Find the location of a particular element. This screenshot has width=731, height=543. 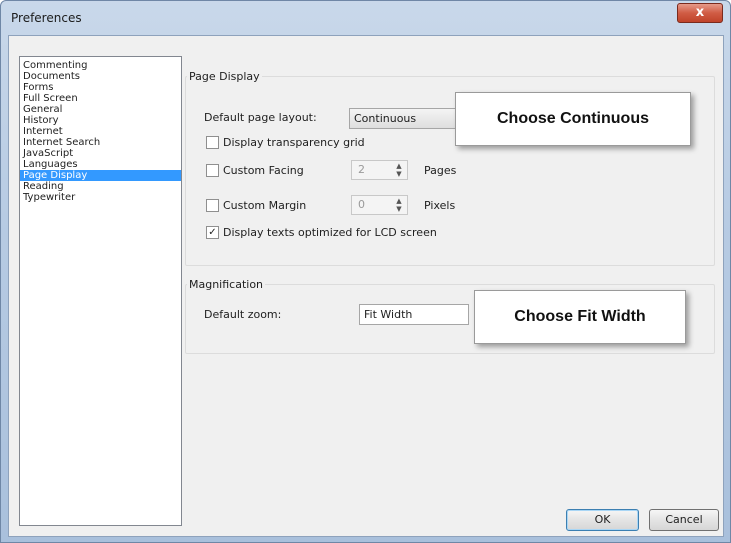

category-item-page-display: Page Display is located at coordinates (100, 175).